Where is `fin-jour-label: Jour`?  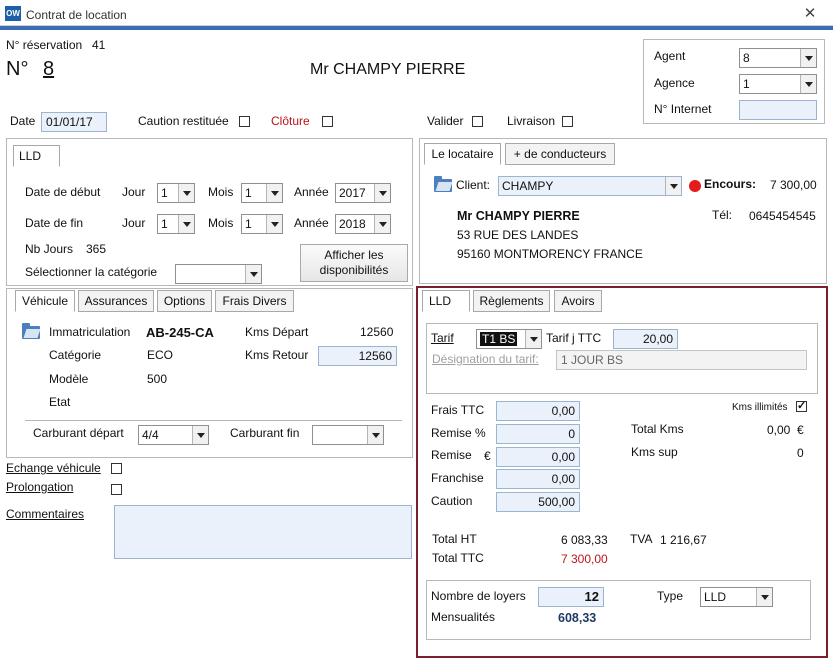
fin-jour-label: Jour is located at coordinates (134, 223).